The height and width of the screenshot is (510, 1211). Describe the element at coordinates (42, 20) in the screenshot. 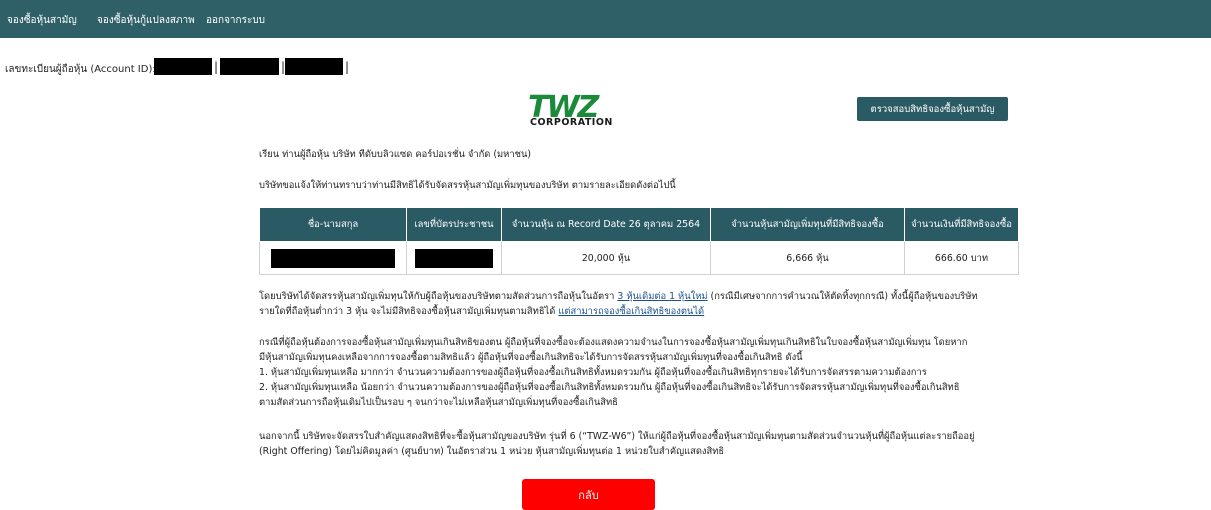

I see `nav-common-shares: จองซื้อหุ้นสามัญ` at that location.